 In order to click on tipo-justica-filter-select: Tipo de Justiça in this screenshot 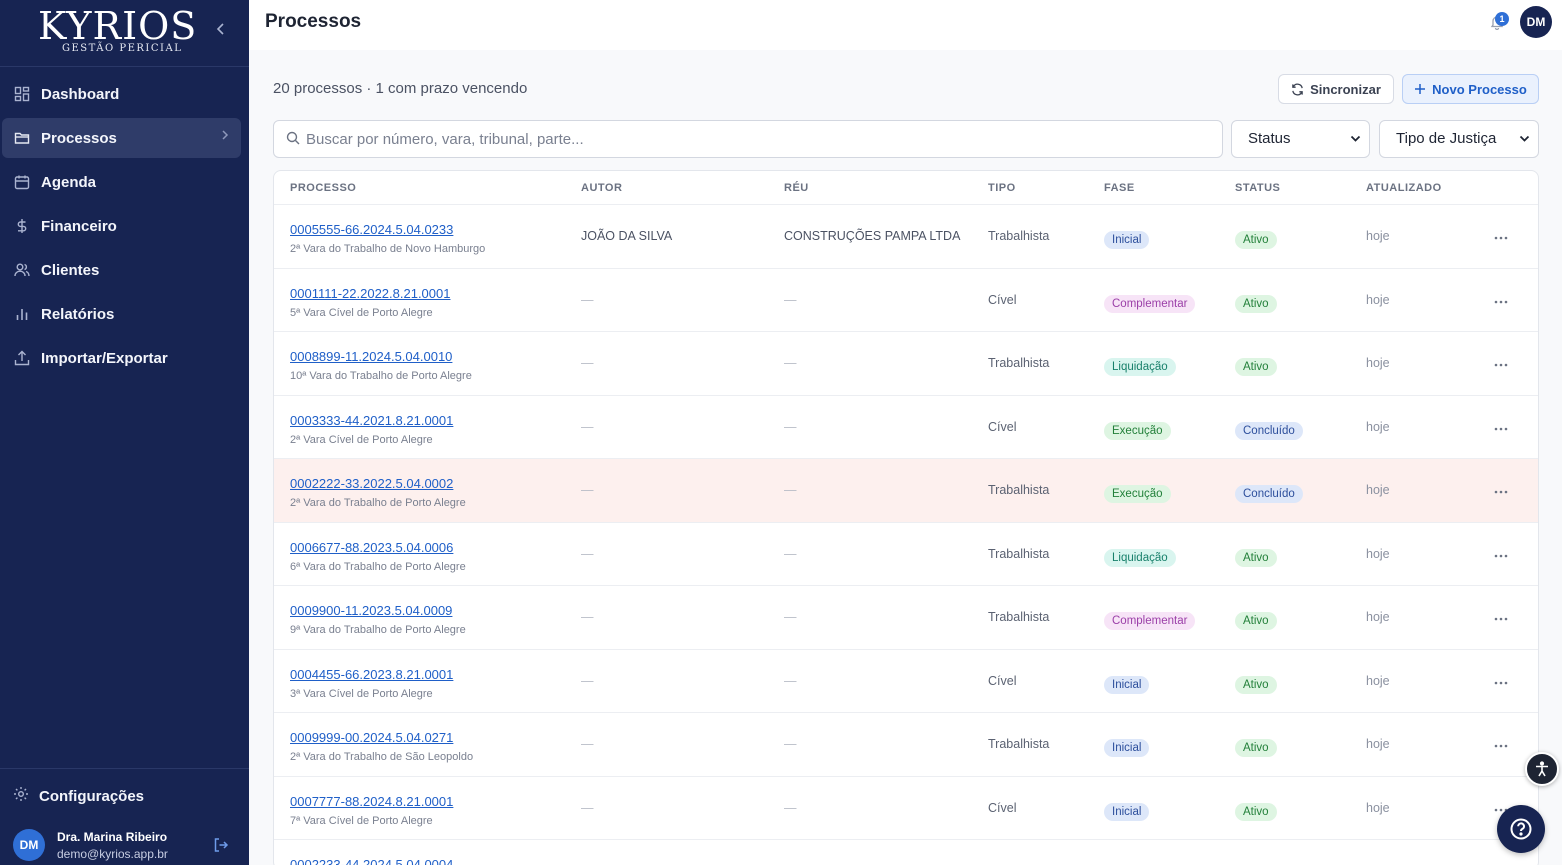, I will do `click(1459, 139)`.